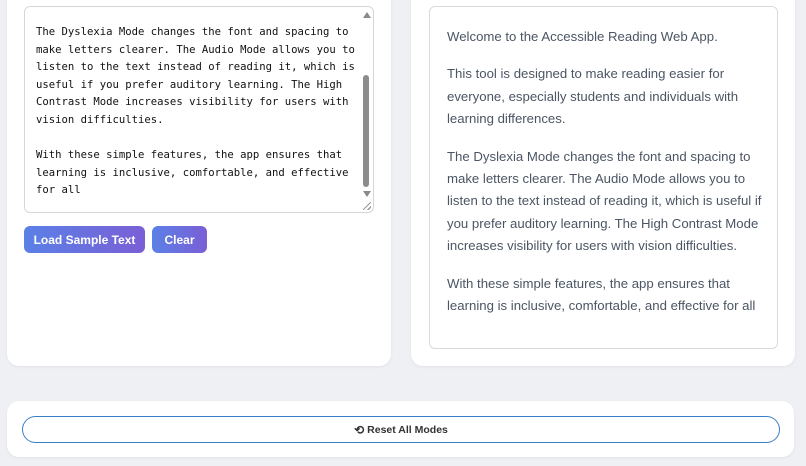  Describe the element at coordinates (367, 15) in the screenshot. I see `scroll-up-arrow-icon` at that location.